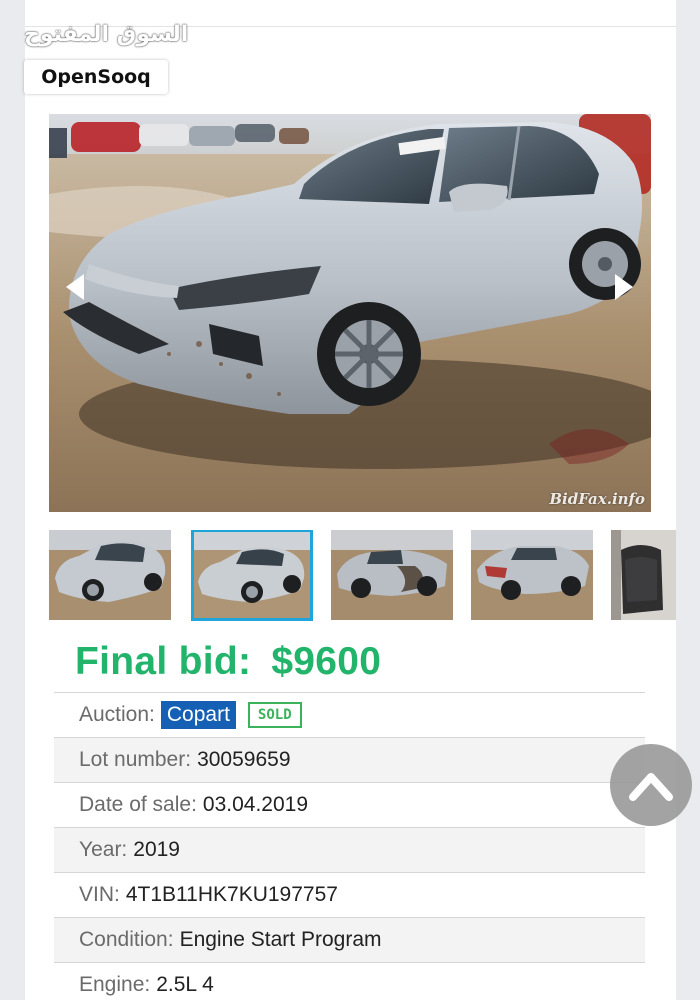 This screenshot has height=1000, width=700. What do you see at coordinates (349, 804) in the screenshot?
I see `row-date-of-sale: Date of sale: 03.04.2019` at bounding box center [349, 804].